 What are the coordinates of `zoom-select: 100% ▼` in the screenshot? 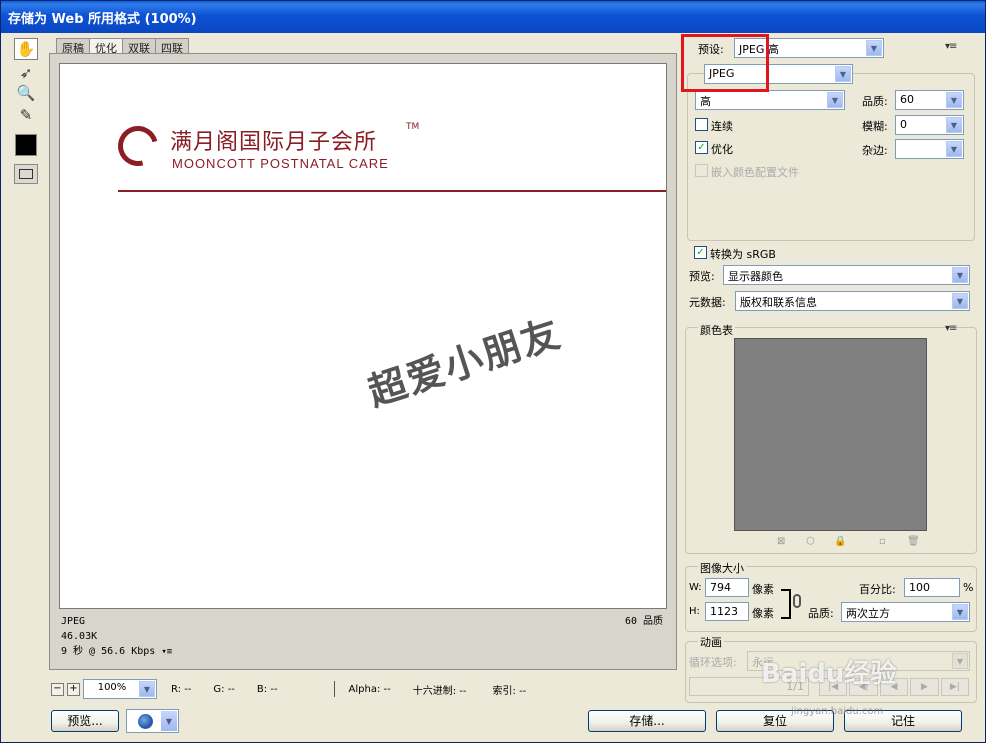 It's located at (120, 689).